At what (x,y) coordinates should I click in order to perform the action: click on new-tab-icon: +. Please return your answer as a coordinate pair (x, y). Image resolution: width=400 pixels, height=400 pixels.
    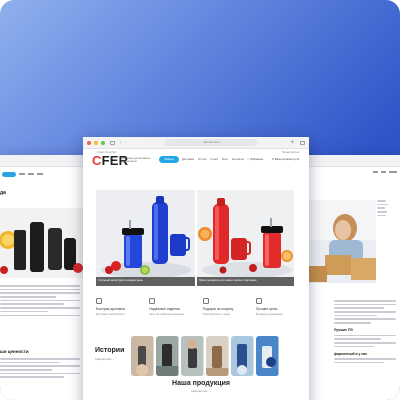
    Looking at the image, I should click on (292, 143).